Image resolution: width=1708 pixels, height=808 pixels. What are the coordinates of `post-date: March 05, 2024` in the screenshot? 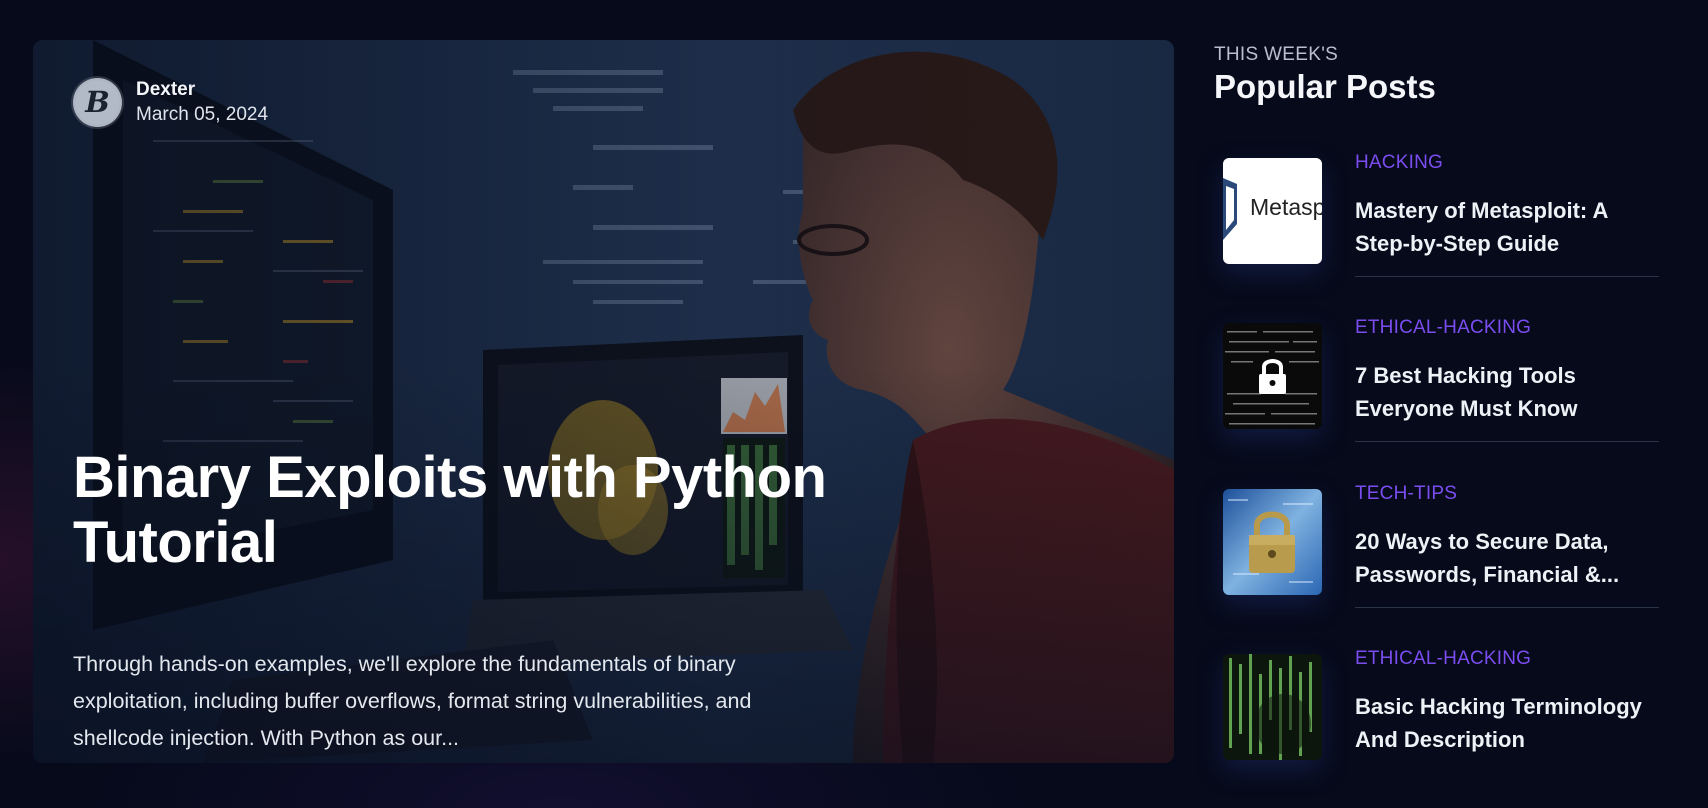 It's located at (202, 114).